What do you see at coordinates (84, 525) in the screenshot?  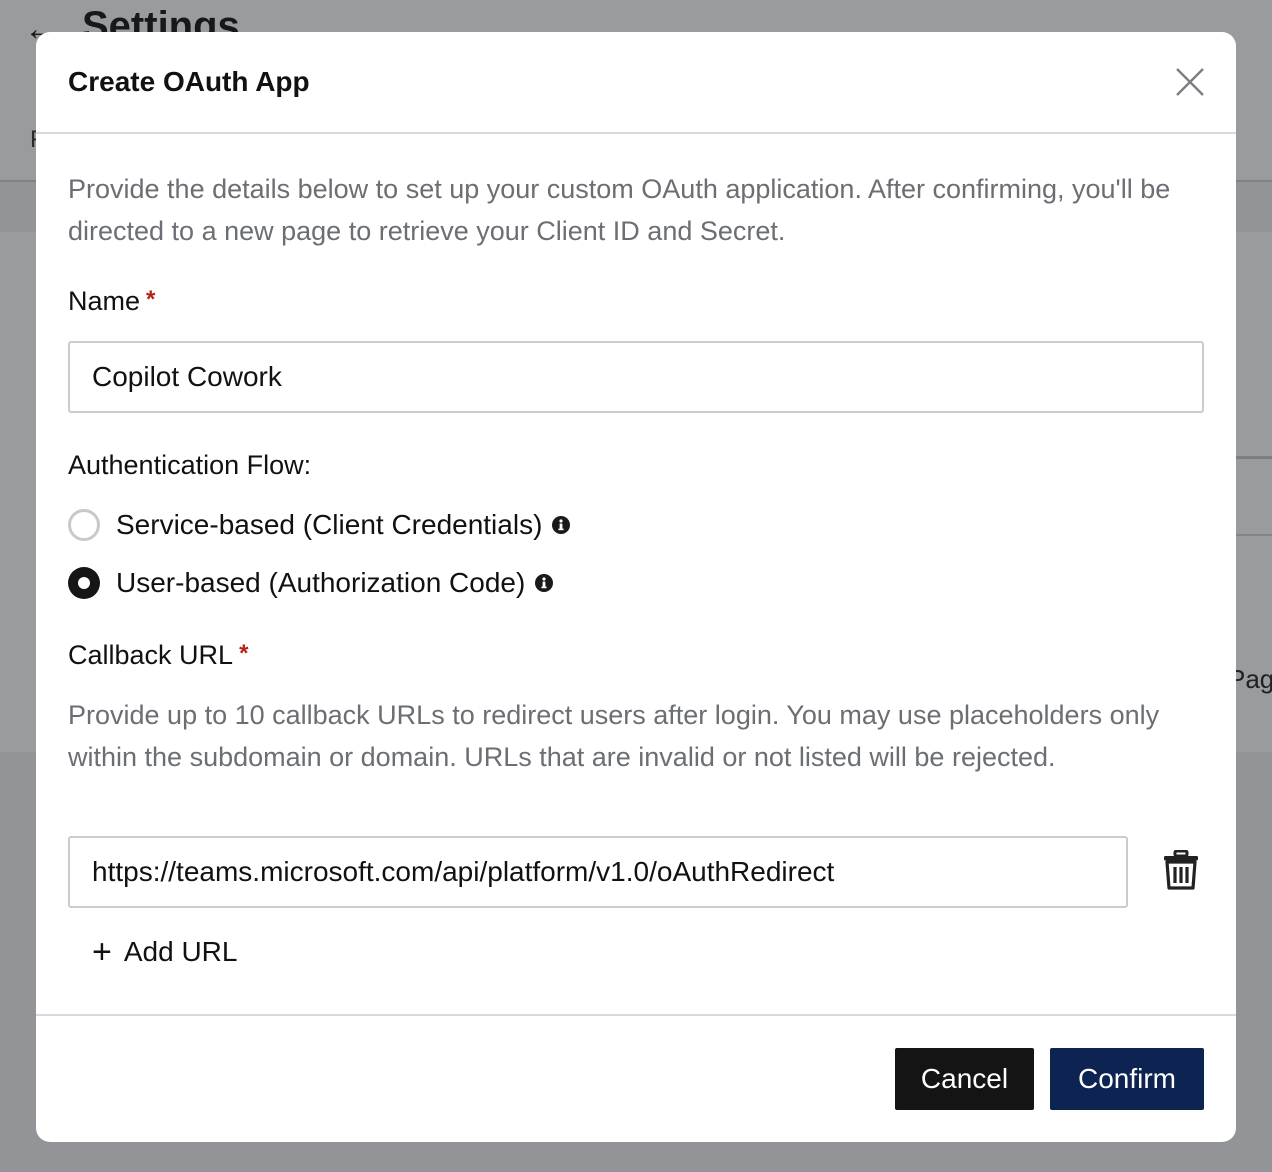 I see `radio-button-unchecked` at bounding box center [84, 525].